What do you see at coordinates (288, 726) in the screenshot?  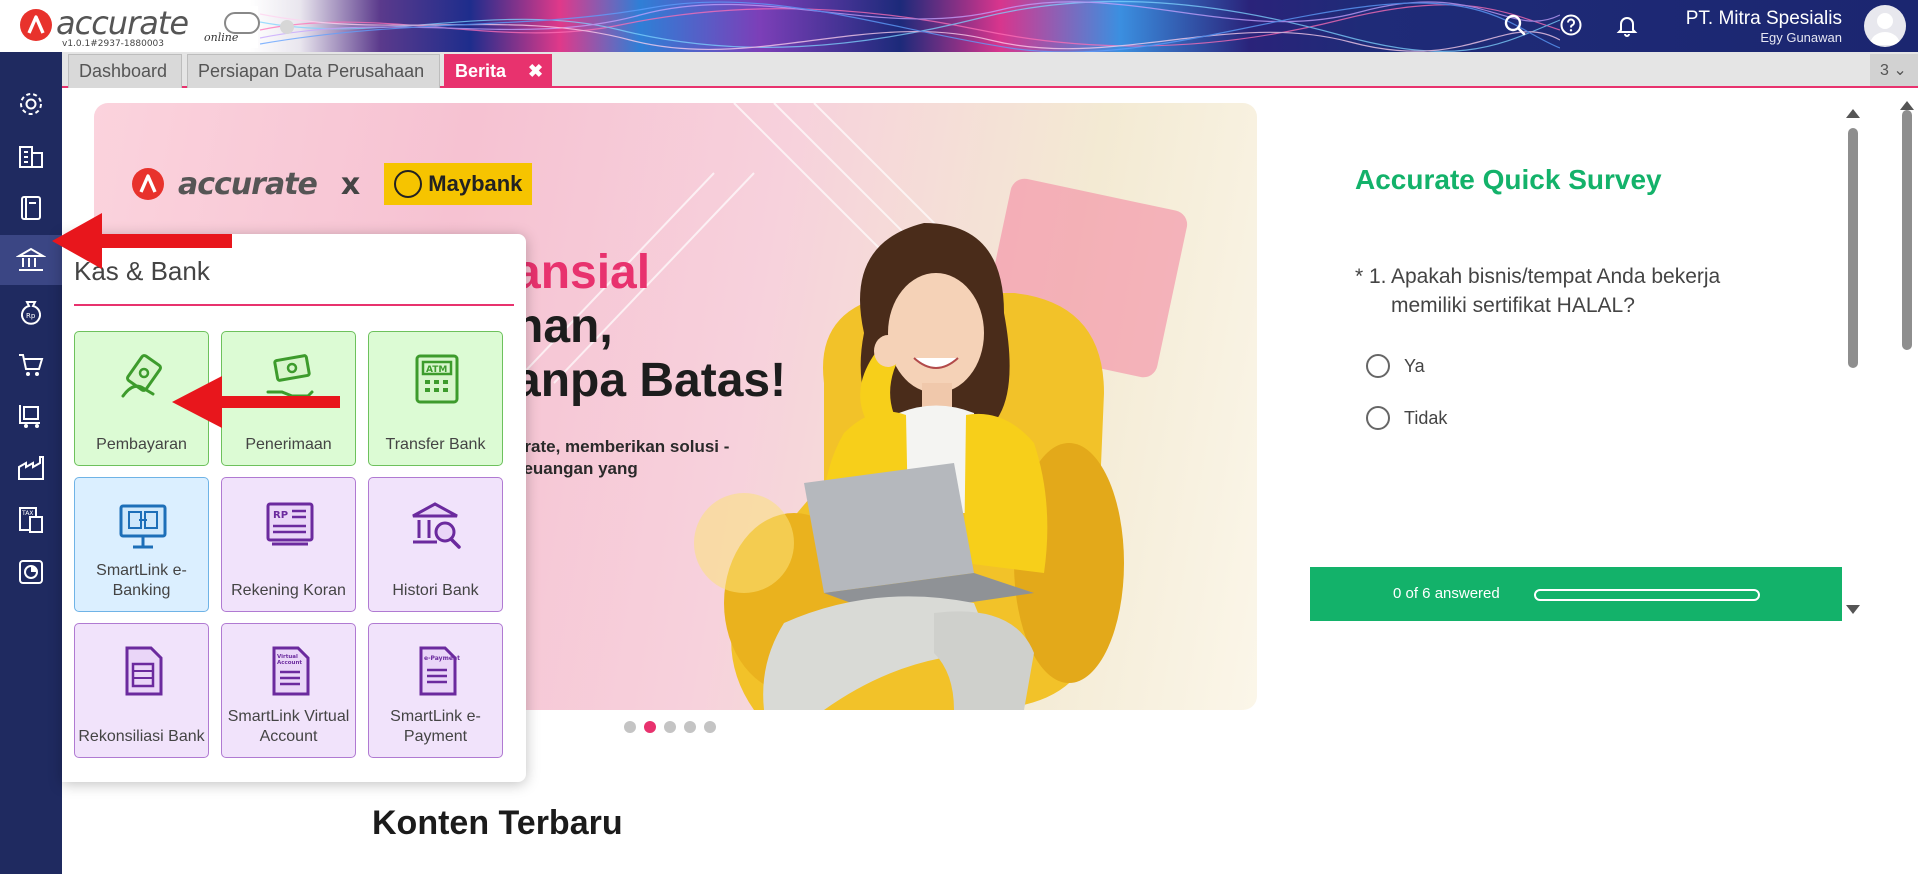 I see `tile-label: SmartLink Virtual Account` at bounding box center [288, 726].